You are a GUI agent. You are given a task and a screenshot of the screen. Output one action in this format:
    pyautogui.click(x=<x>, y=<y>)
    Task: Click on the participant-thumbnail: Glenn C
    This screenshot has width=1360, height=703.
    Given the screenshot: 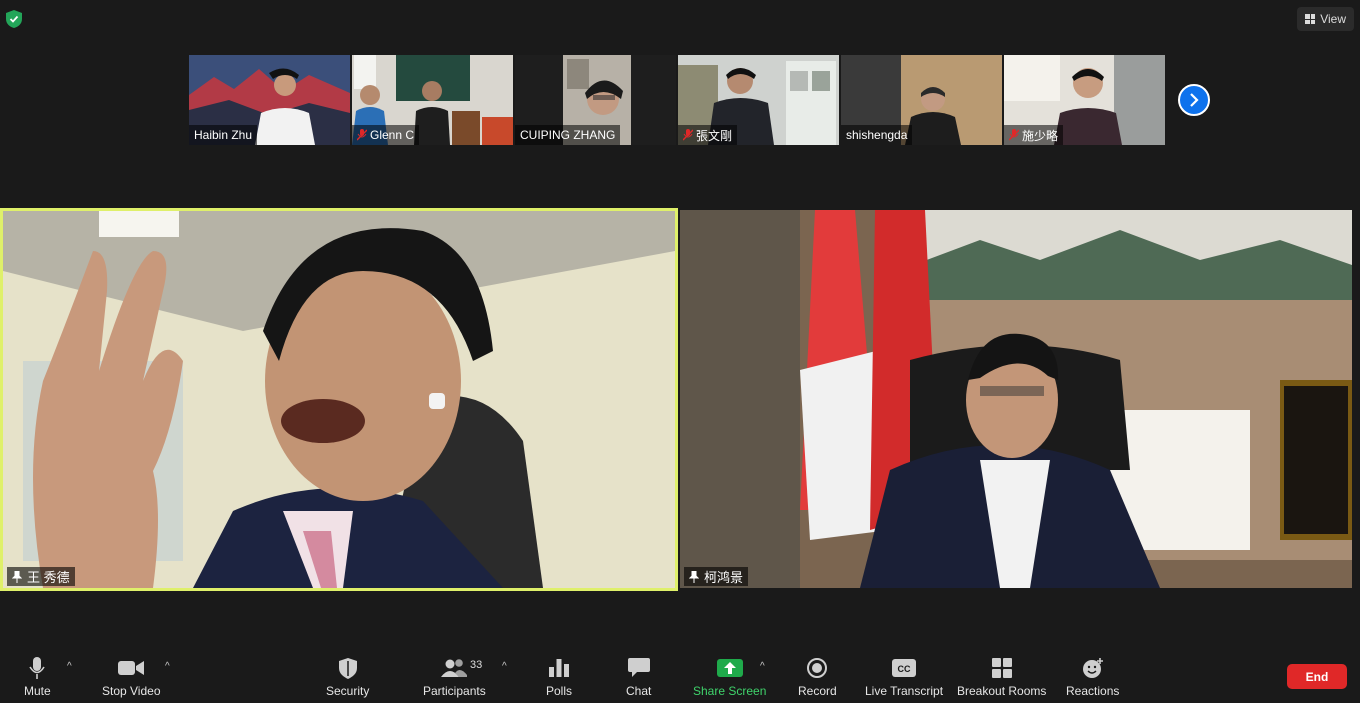 What is the action you would take?
    pyautogui.click(x=432, y=100)
    